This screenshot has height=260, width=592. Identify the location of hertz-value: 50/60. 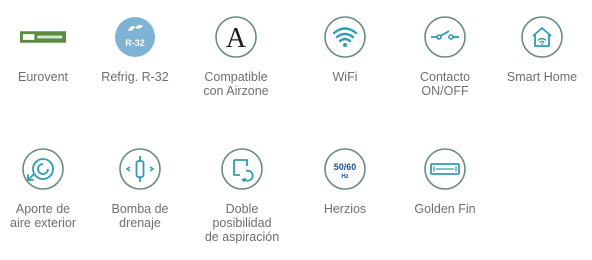
(345, 167).